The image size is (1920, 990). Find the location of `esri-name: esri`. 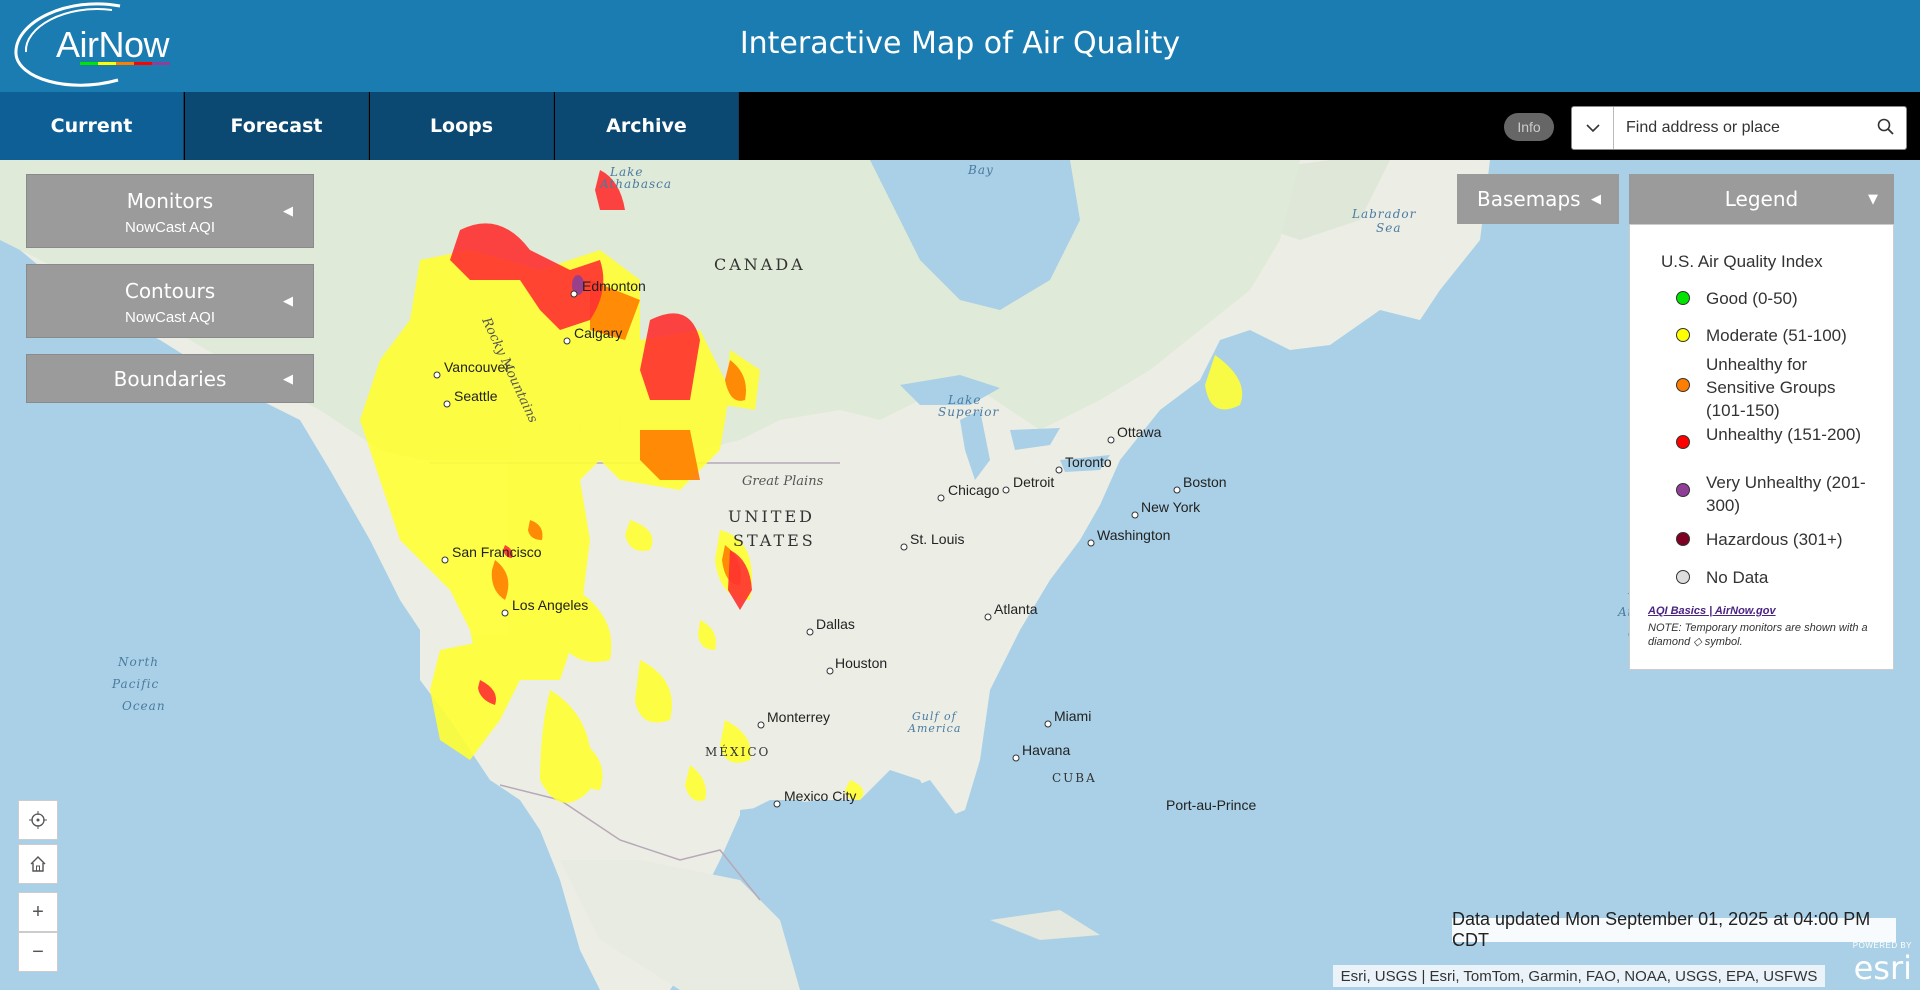

esri-name: esri is located at coordinates (1882, 968).